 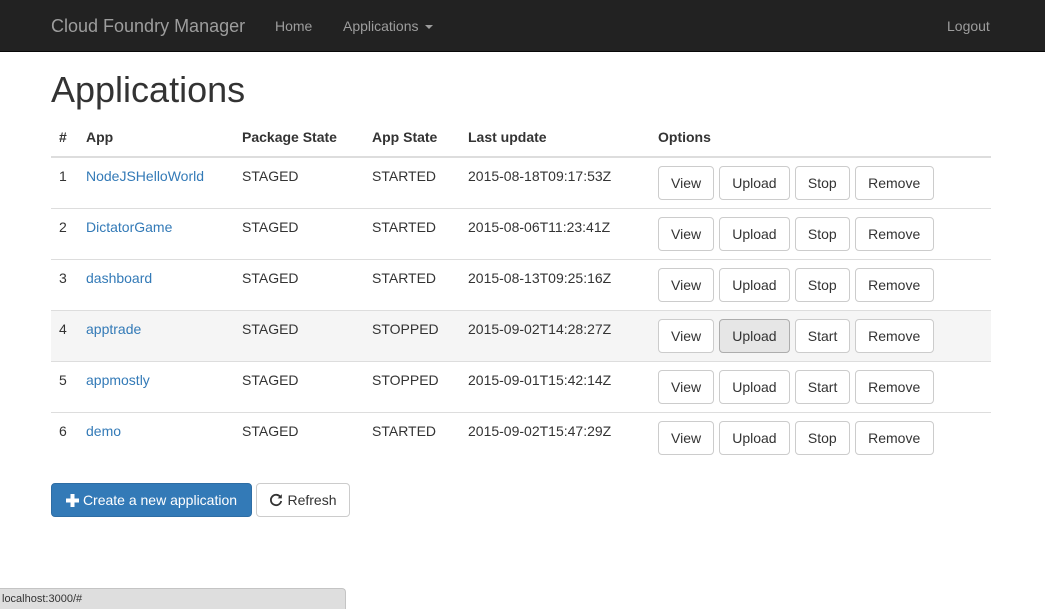 What do you see at coordinates (148, 26) in the screenshot?
I see `navbar-brand: Cloud Foundry Manager` at bounding box center [148, 26].